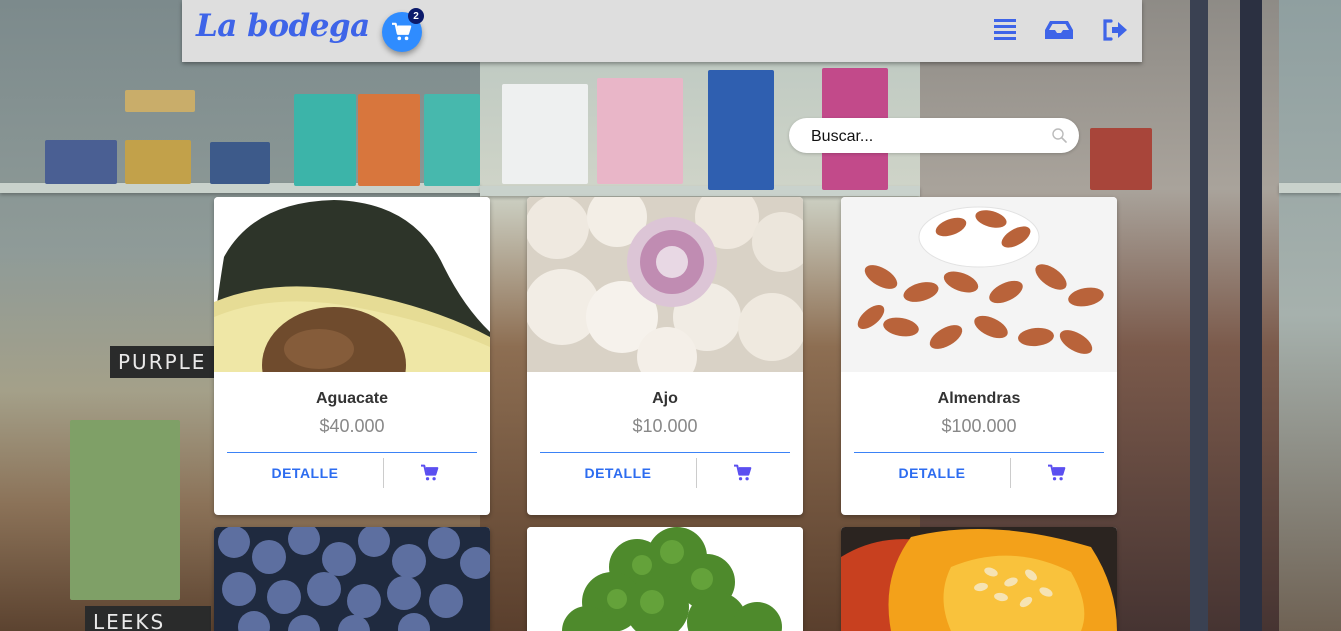  I want to click on product-price: $100.000, so click(979, 426).